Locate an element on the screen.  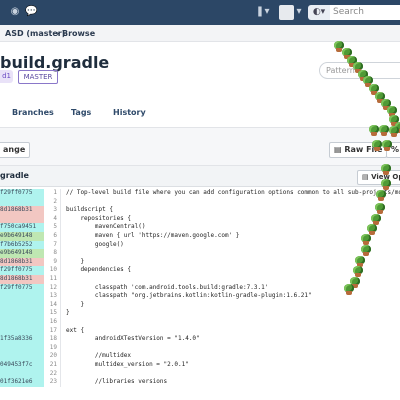
line-number: 7 is located at coordinates (52, 245).